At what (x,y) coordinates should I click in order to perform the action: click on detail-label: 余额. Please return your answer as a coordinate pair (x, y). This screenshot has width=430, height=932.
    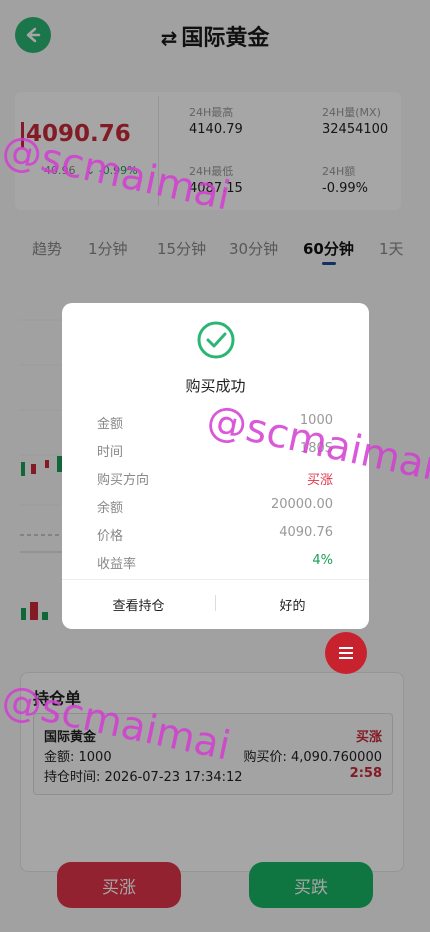
    Looking at the image, I should click on (110, 508).